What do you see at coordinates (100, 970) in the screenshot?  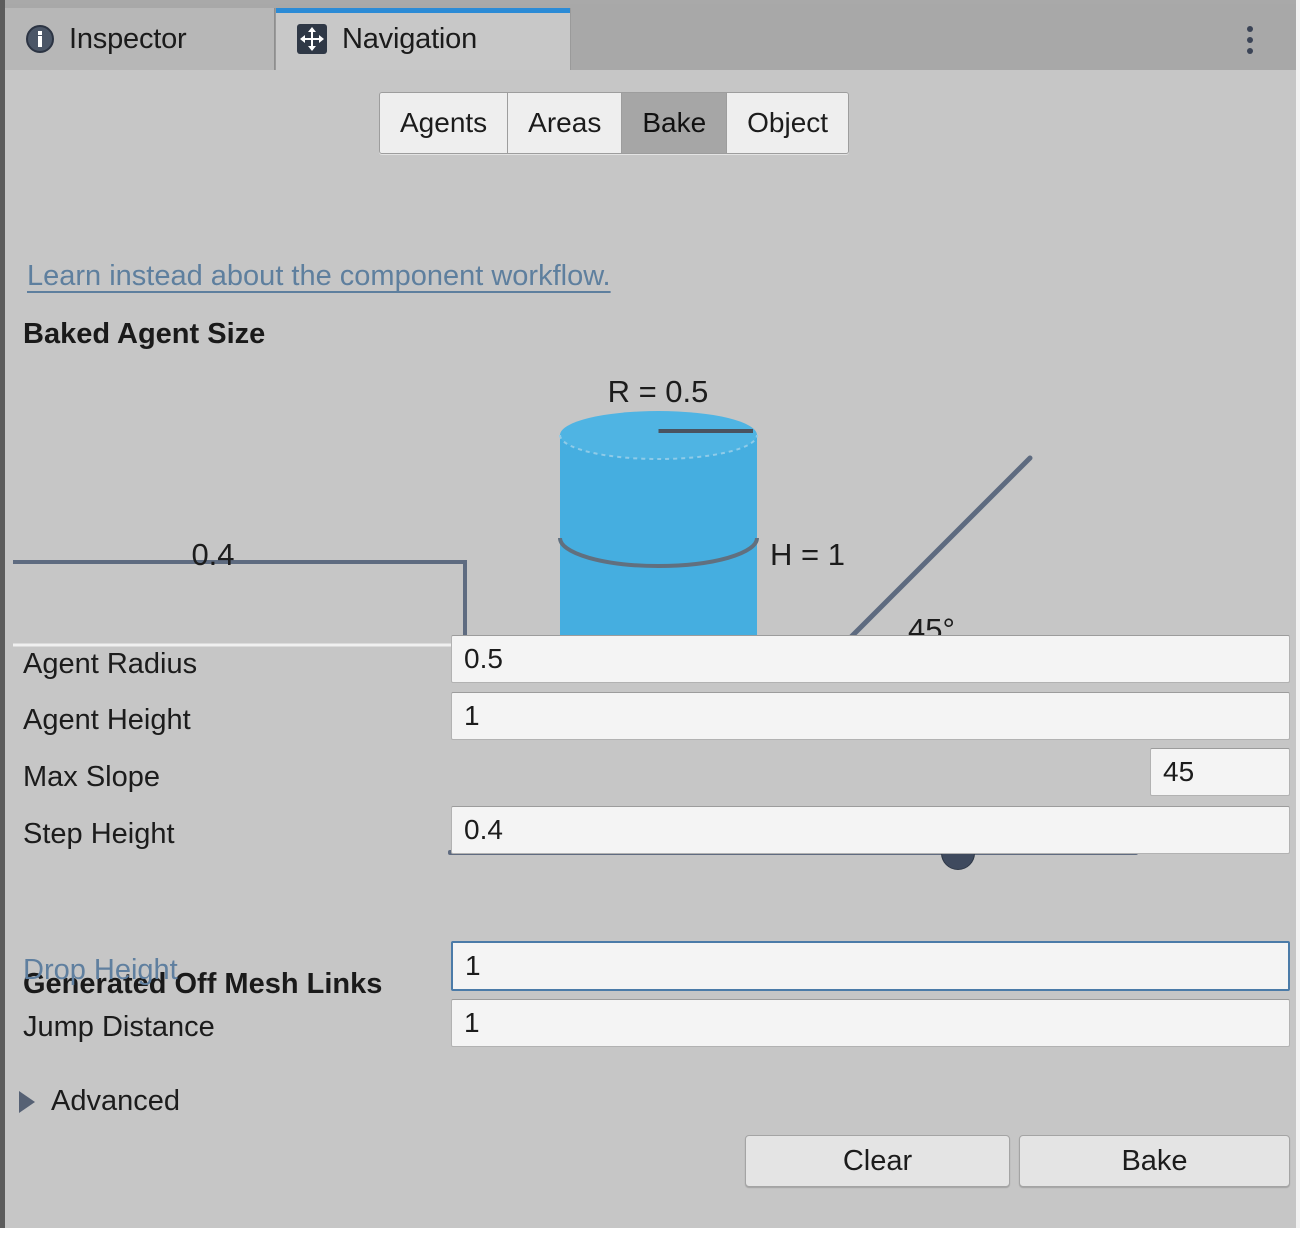 I see `label-drop-height: Drop Height` at bounding box center [100, 970].